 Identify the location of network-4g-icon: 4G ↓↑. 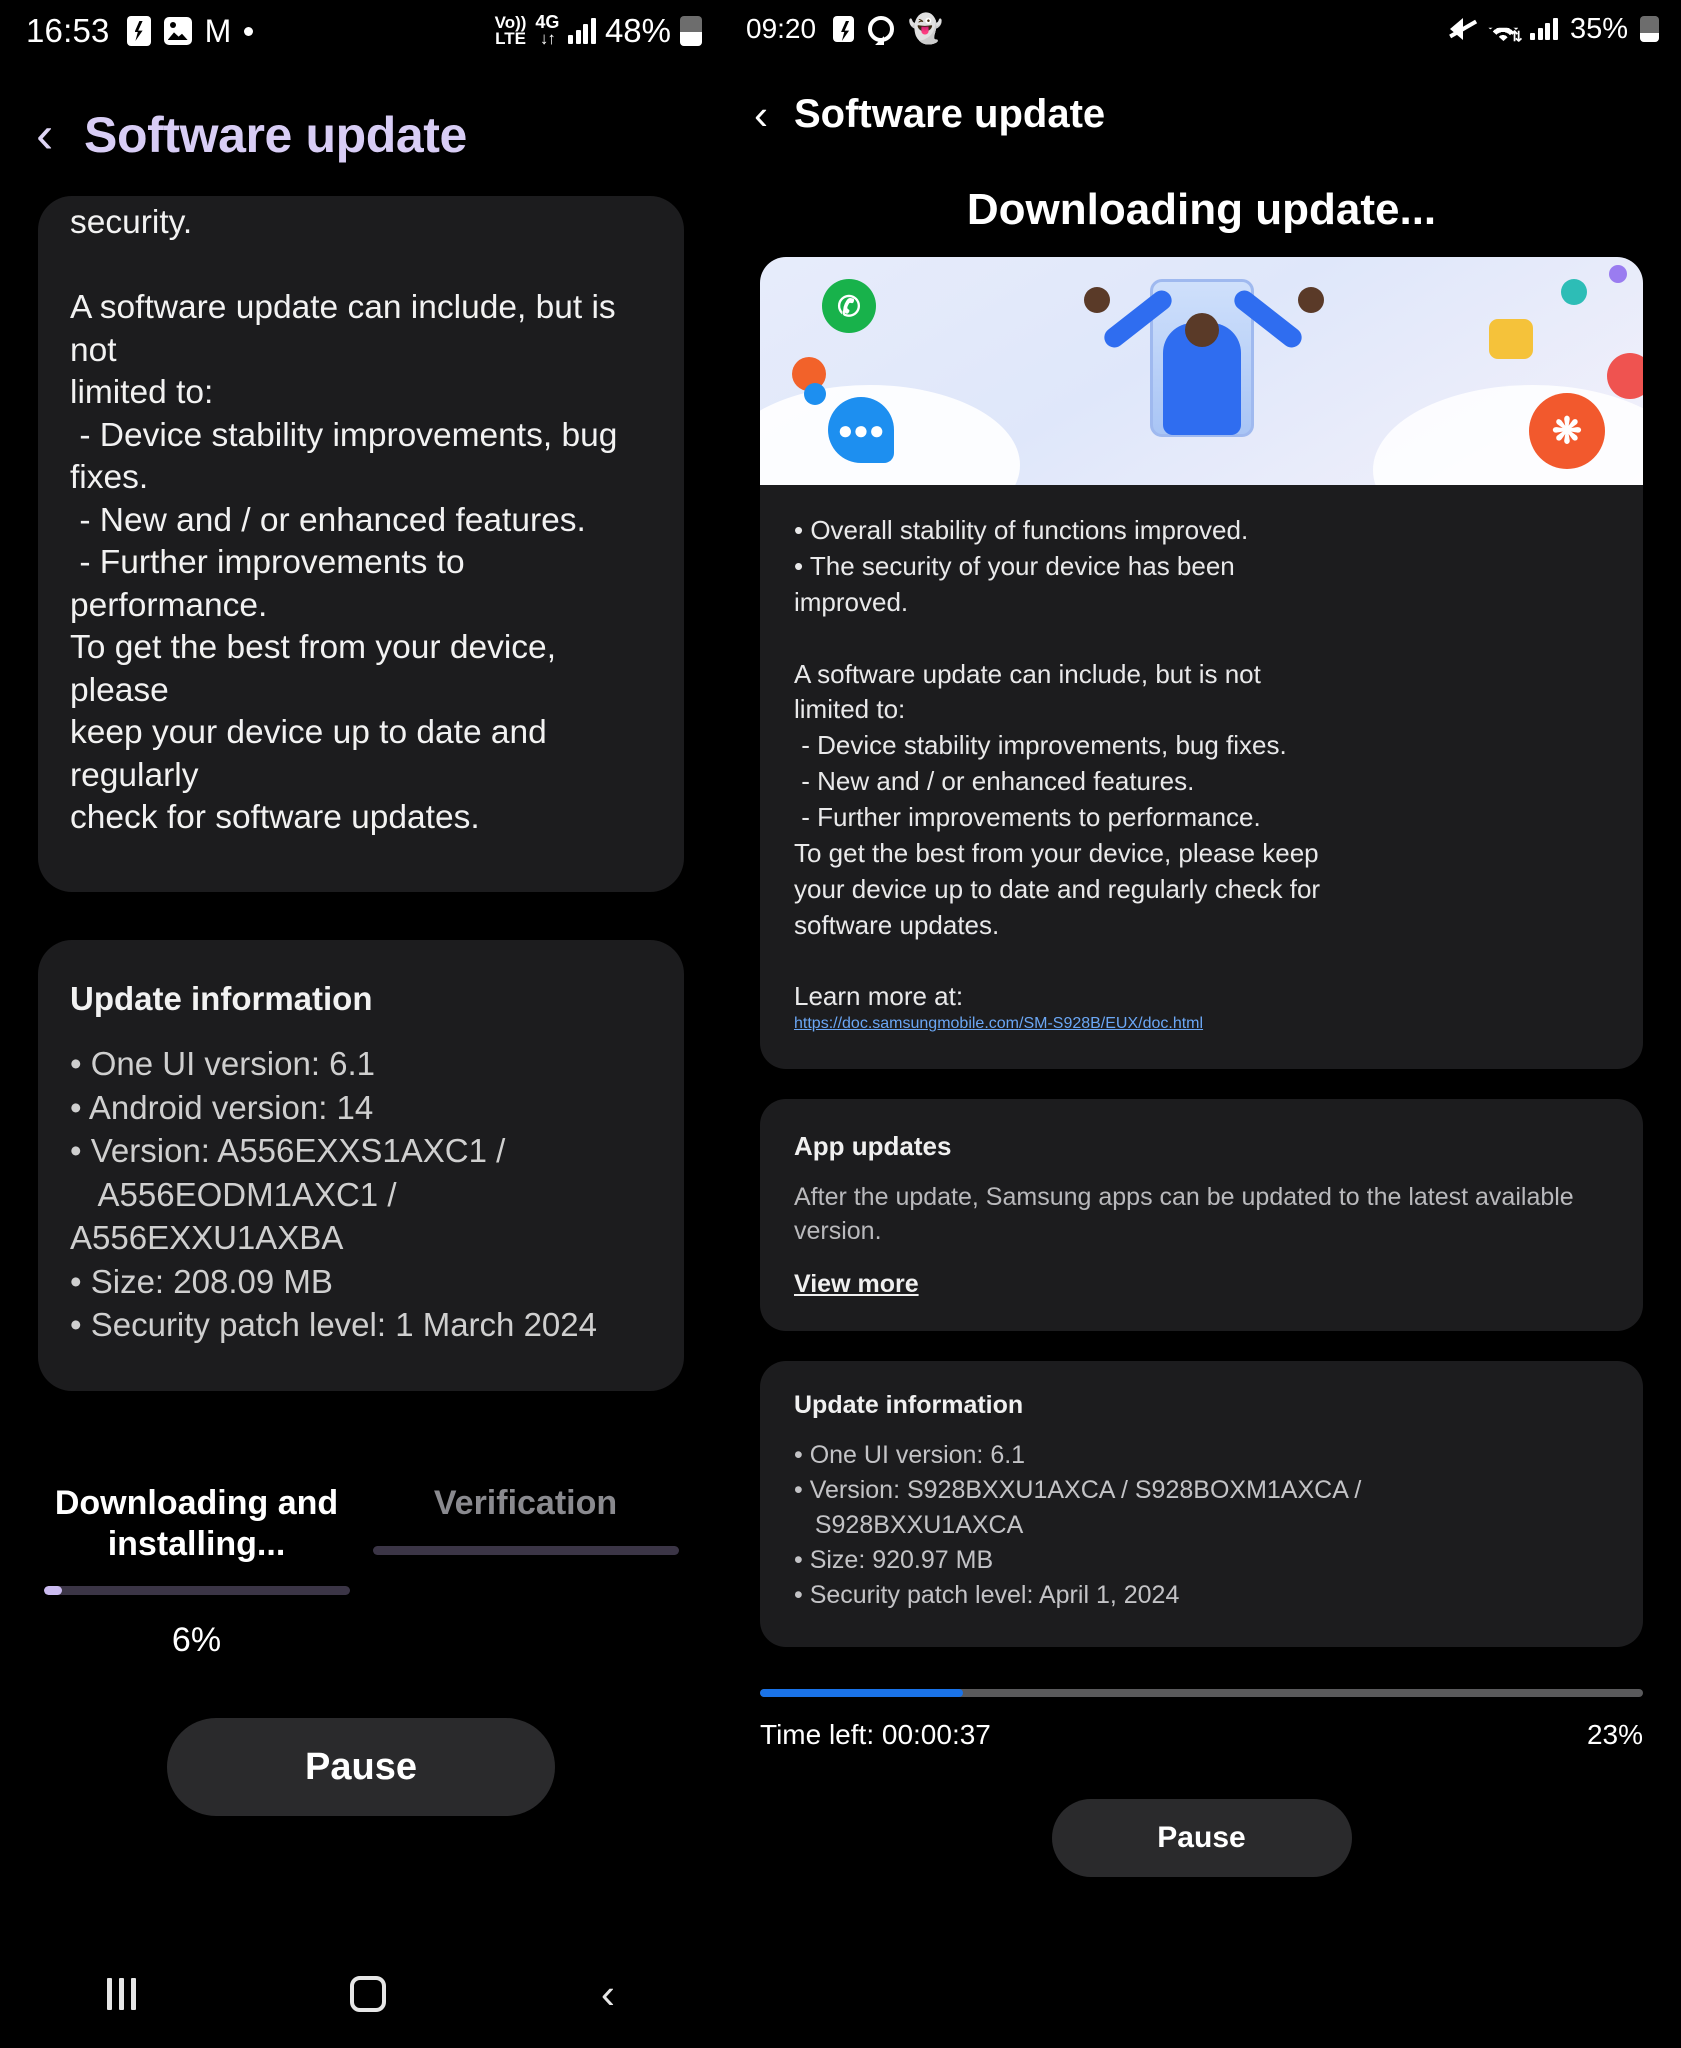
(547, 30).